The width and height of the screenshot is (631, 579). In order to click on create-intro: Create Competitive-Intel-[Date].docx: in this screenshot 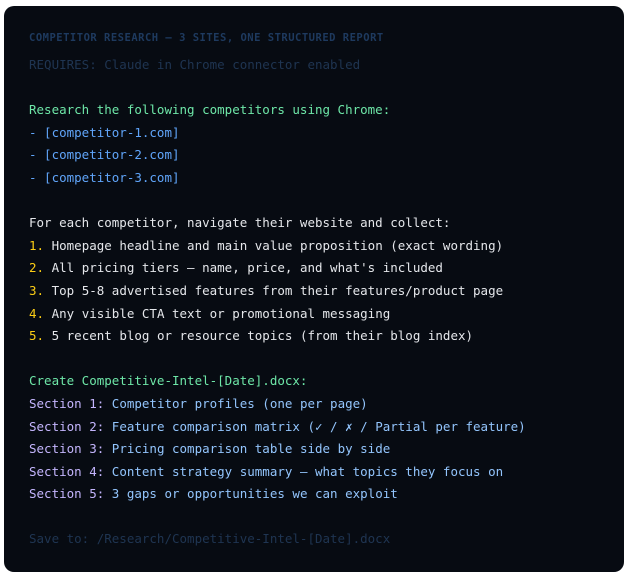, I will do `click(168, 381)`.